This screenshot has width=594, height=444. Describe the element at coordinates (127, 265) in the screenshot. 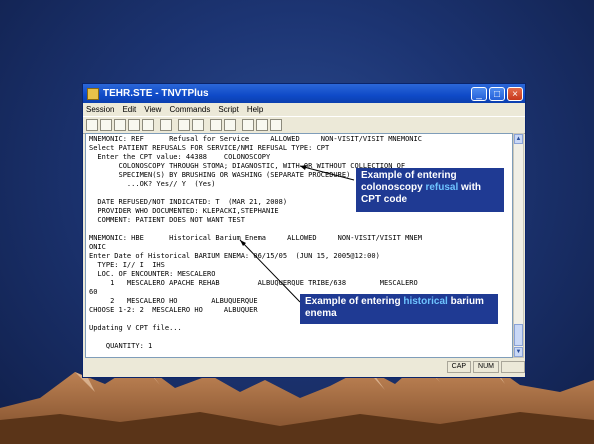

I see `terminal-line: TYPE: I// I IHS` at that location.